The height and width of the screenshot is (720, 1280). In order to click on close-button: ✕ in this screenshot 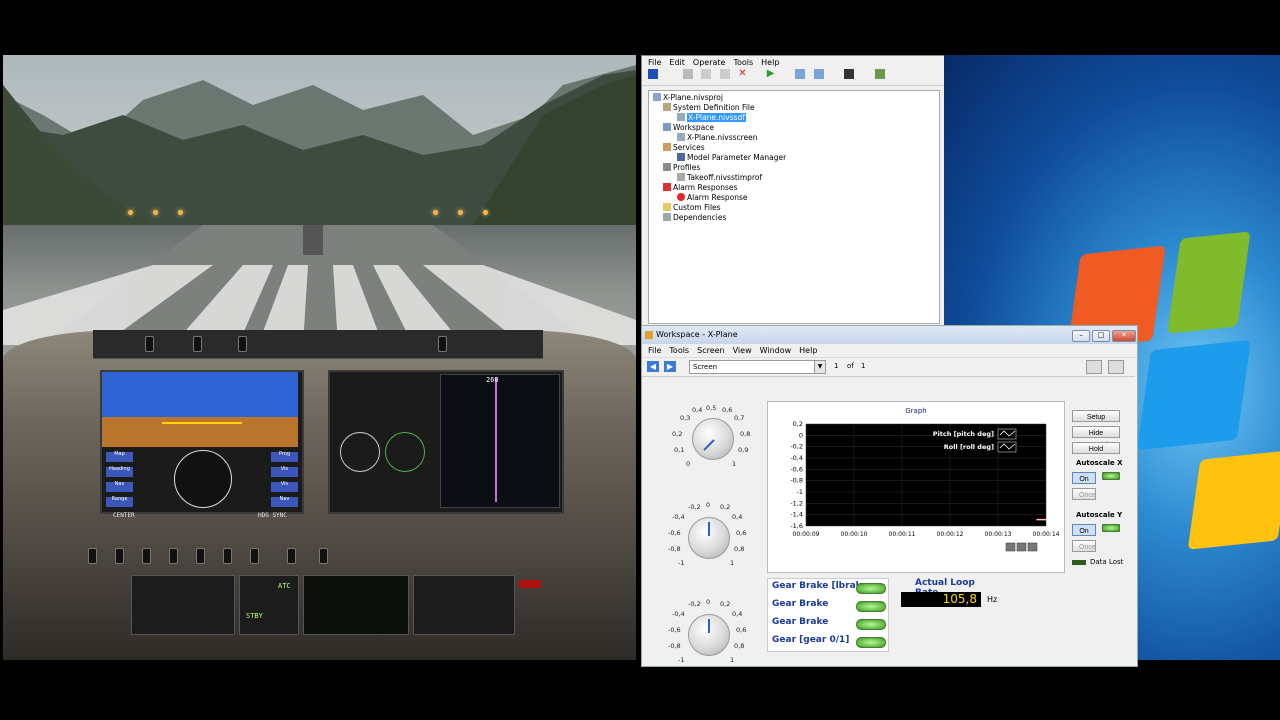, I will do `click(1124, 336)`.